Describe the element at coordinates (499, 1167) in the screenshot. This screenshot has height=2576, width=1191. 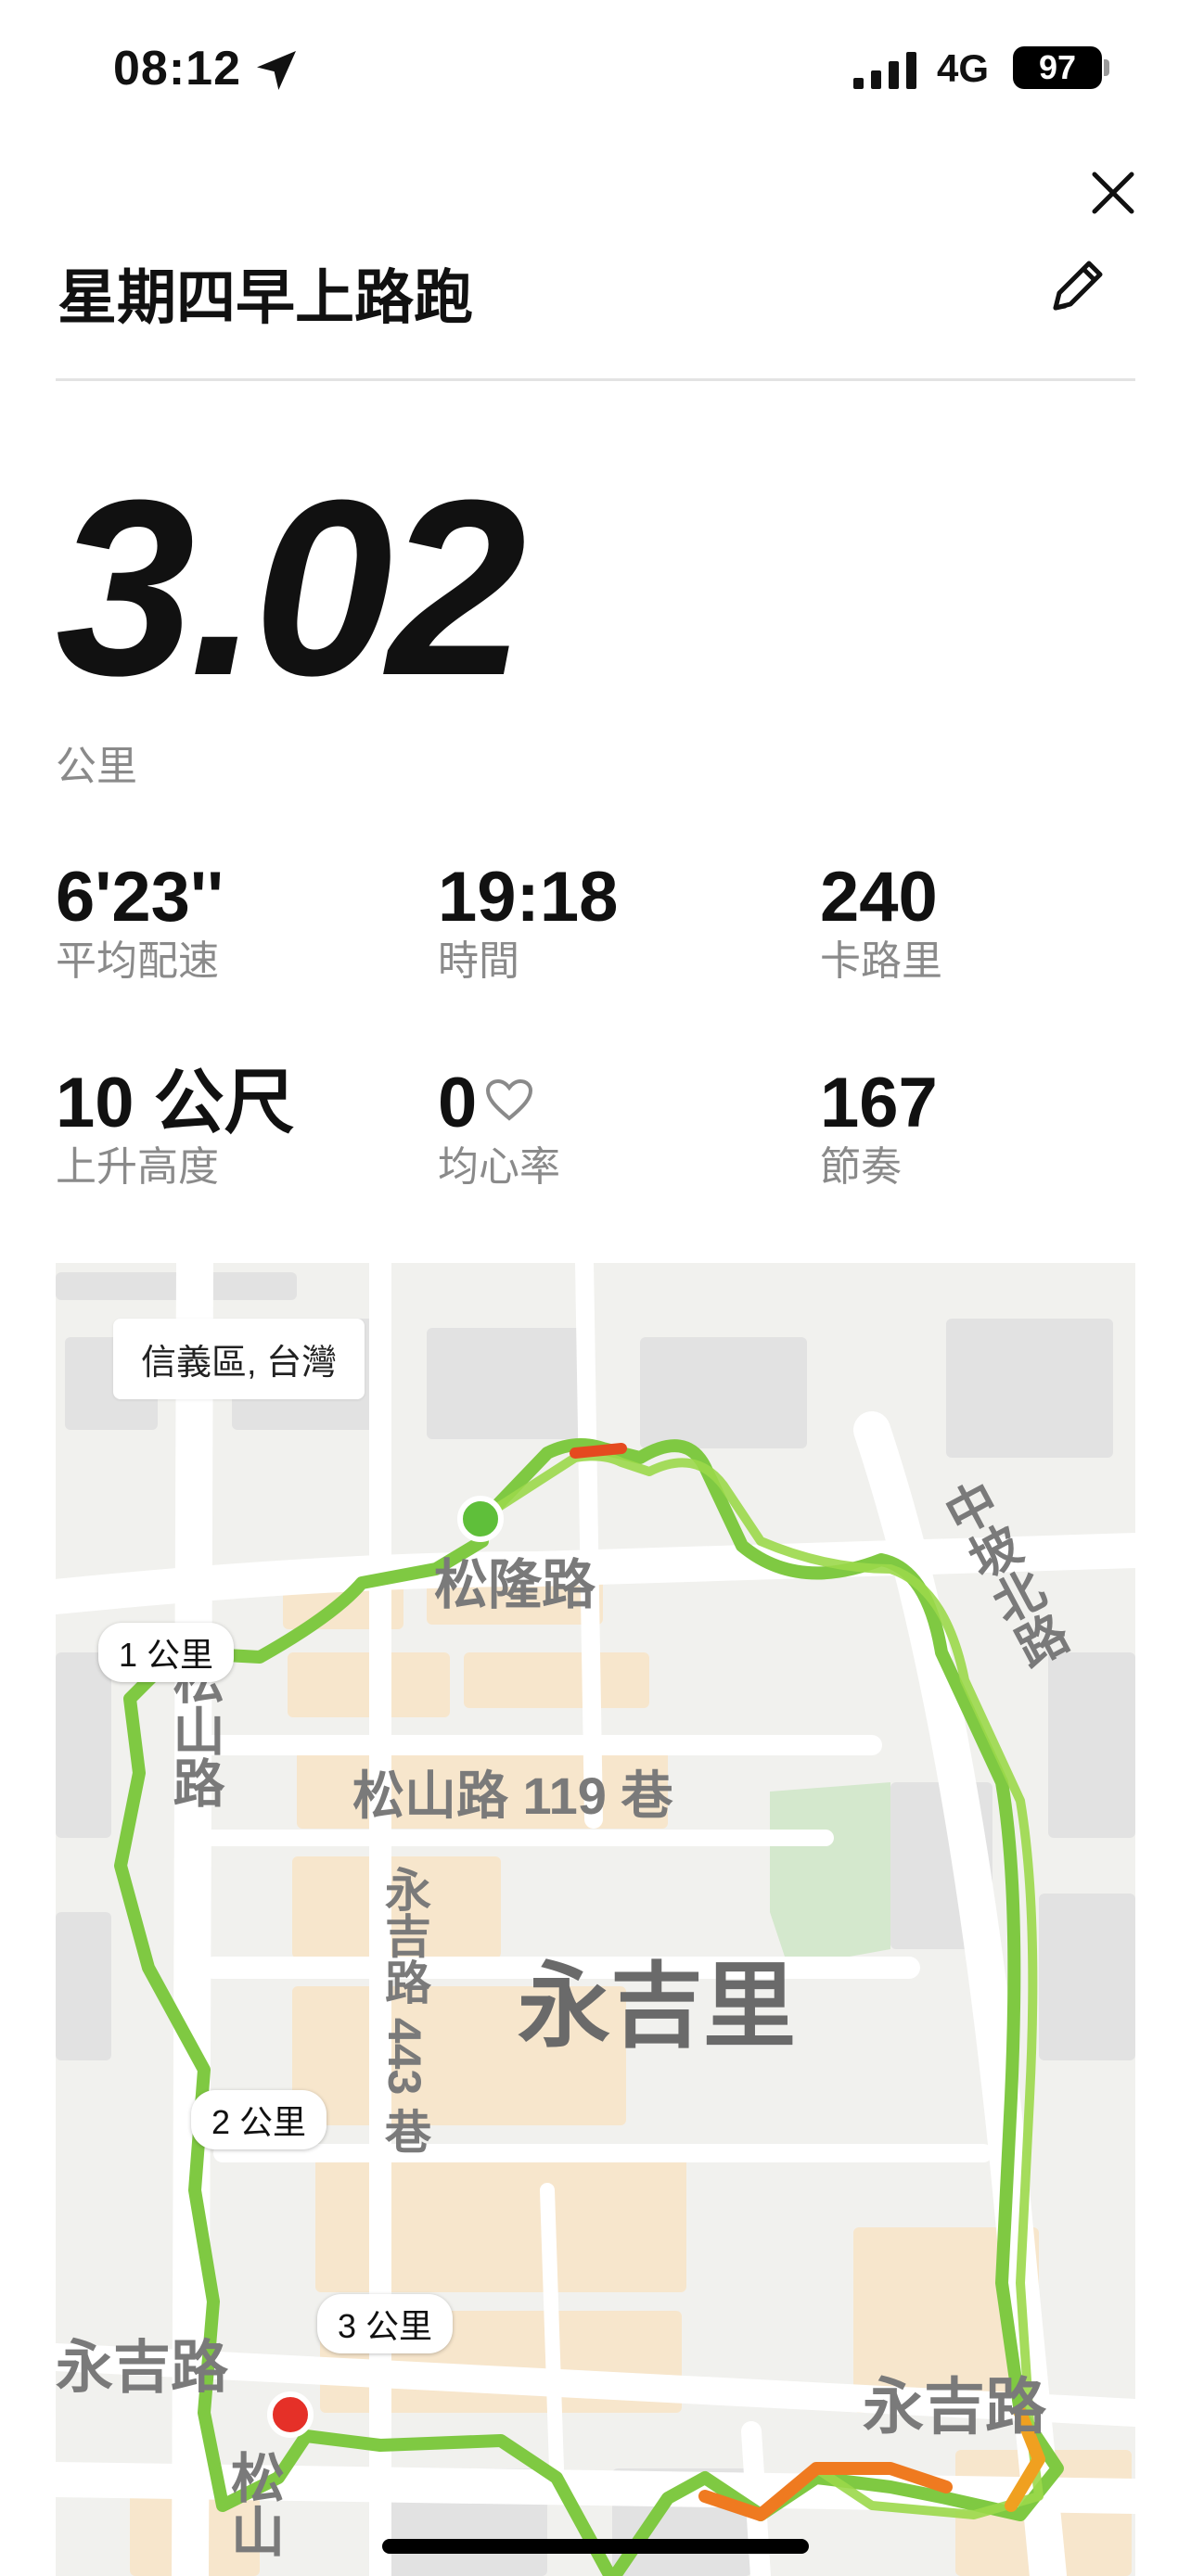
I see `heart-rate-label: 均心率` at that location.